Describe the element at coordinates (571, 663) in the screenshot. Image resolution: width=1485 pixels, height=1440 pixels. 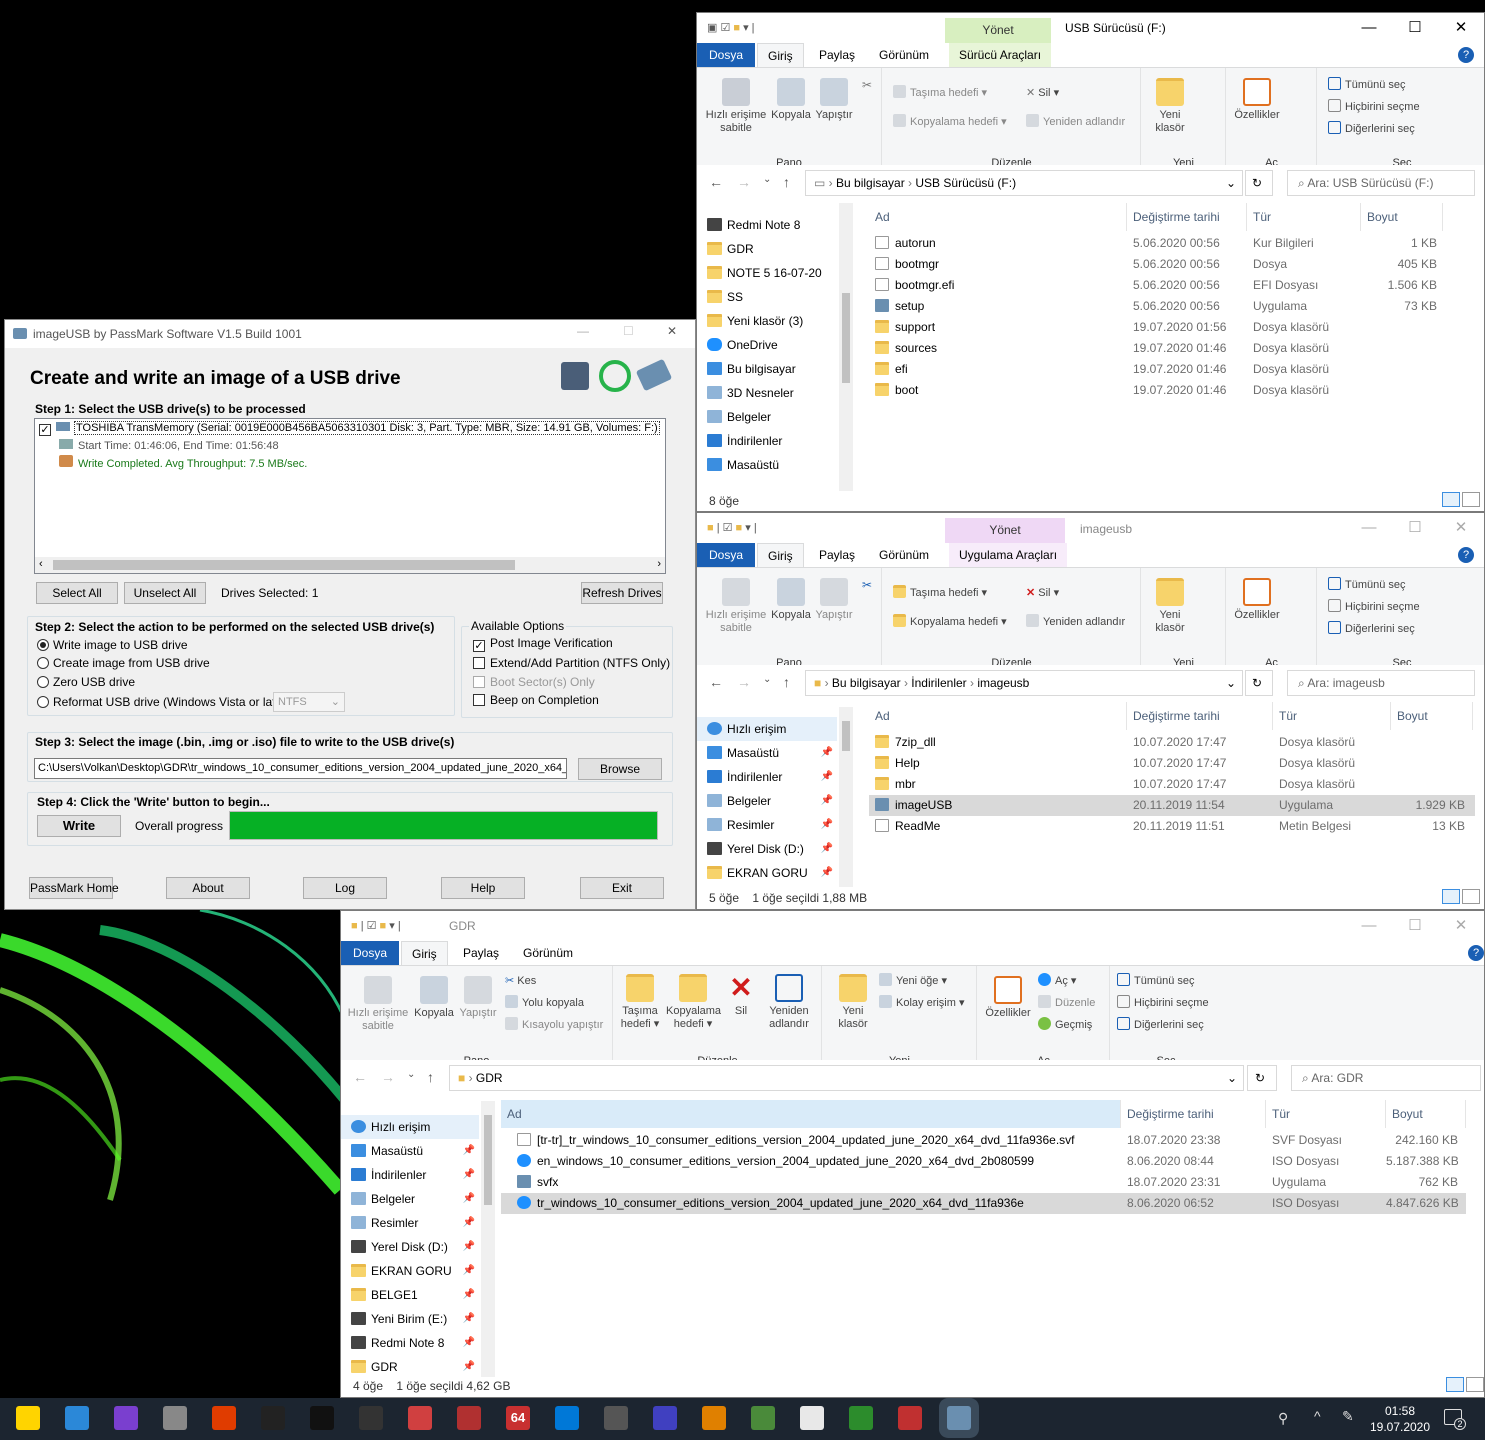
I see `option-extend: Extend/Add Partition (NTFS Only)` at that location.